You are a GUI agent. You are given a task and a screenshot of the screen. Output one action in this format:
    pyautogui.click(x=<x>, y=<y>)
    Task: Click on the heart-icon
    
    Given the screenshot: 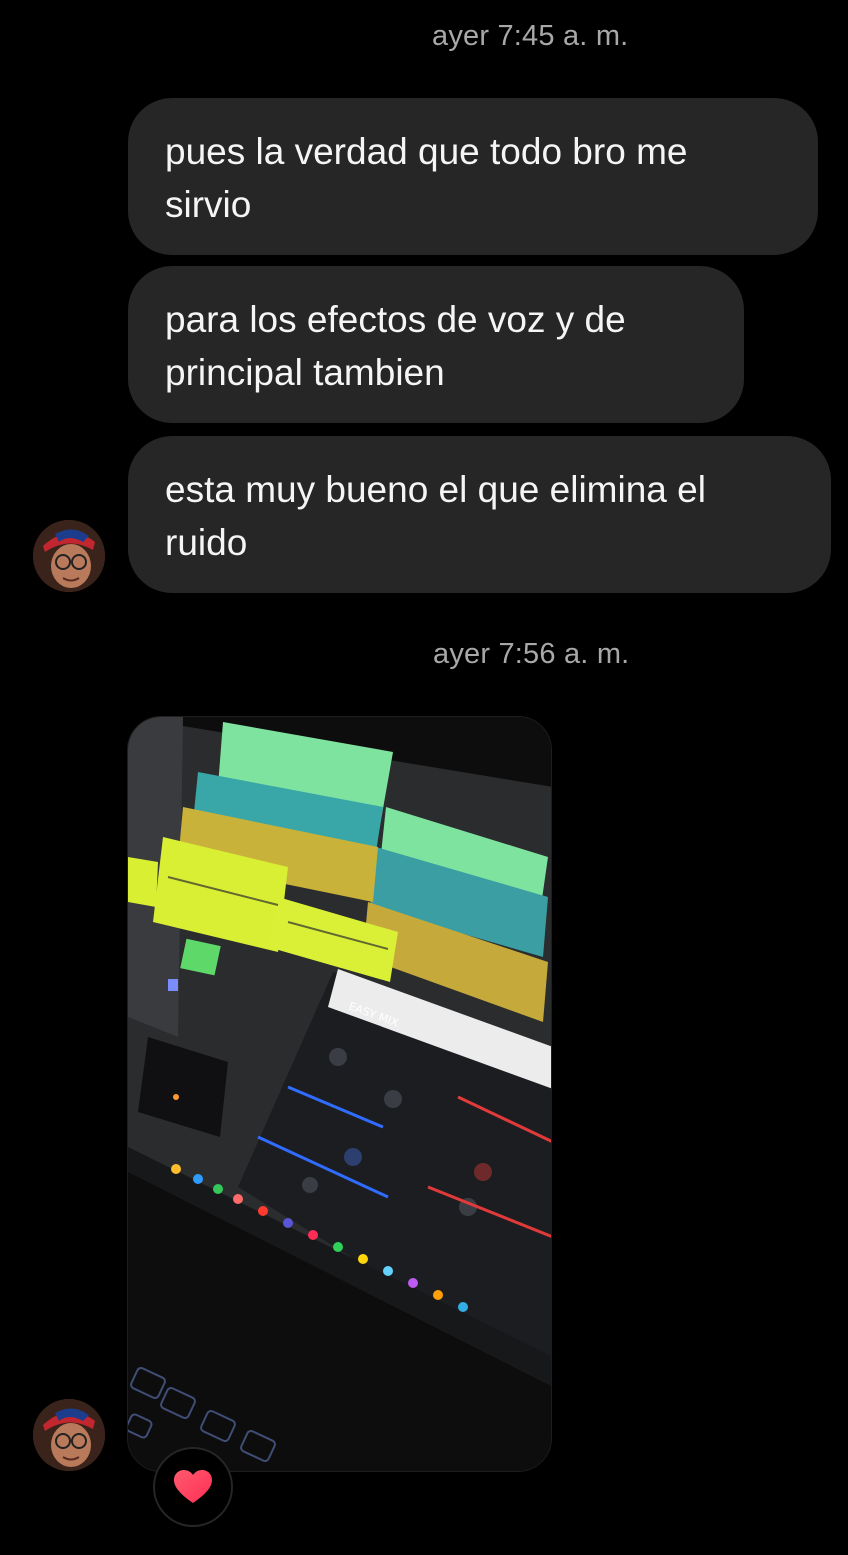 What is the action you would take?
    pyautogui.click(x=193, y=1486)
    